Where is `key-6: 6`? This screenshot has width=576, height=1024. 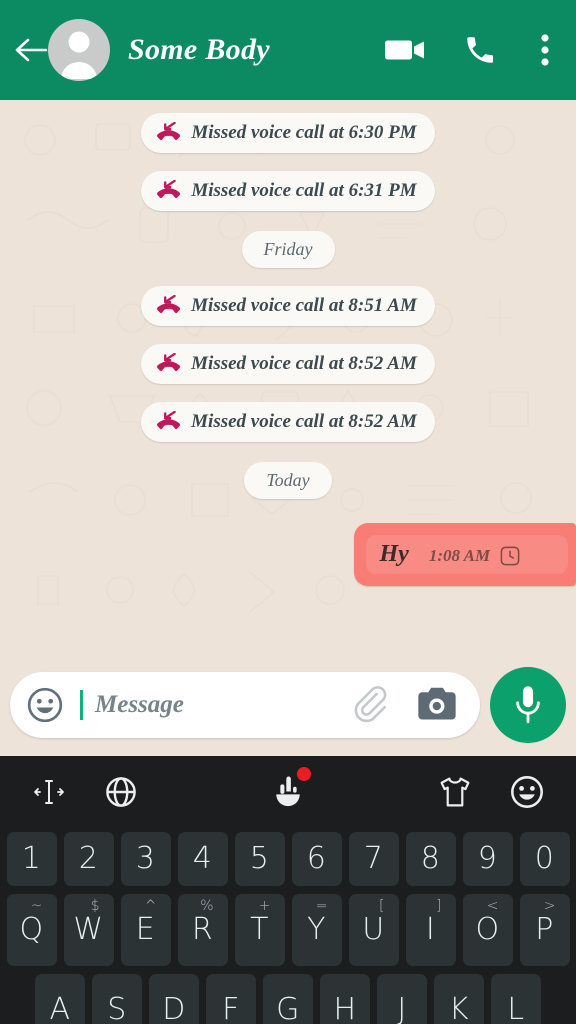 key-6: 6 is located at coordinates (316, 859).